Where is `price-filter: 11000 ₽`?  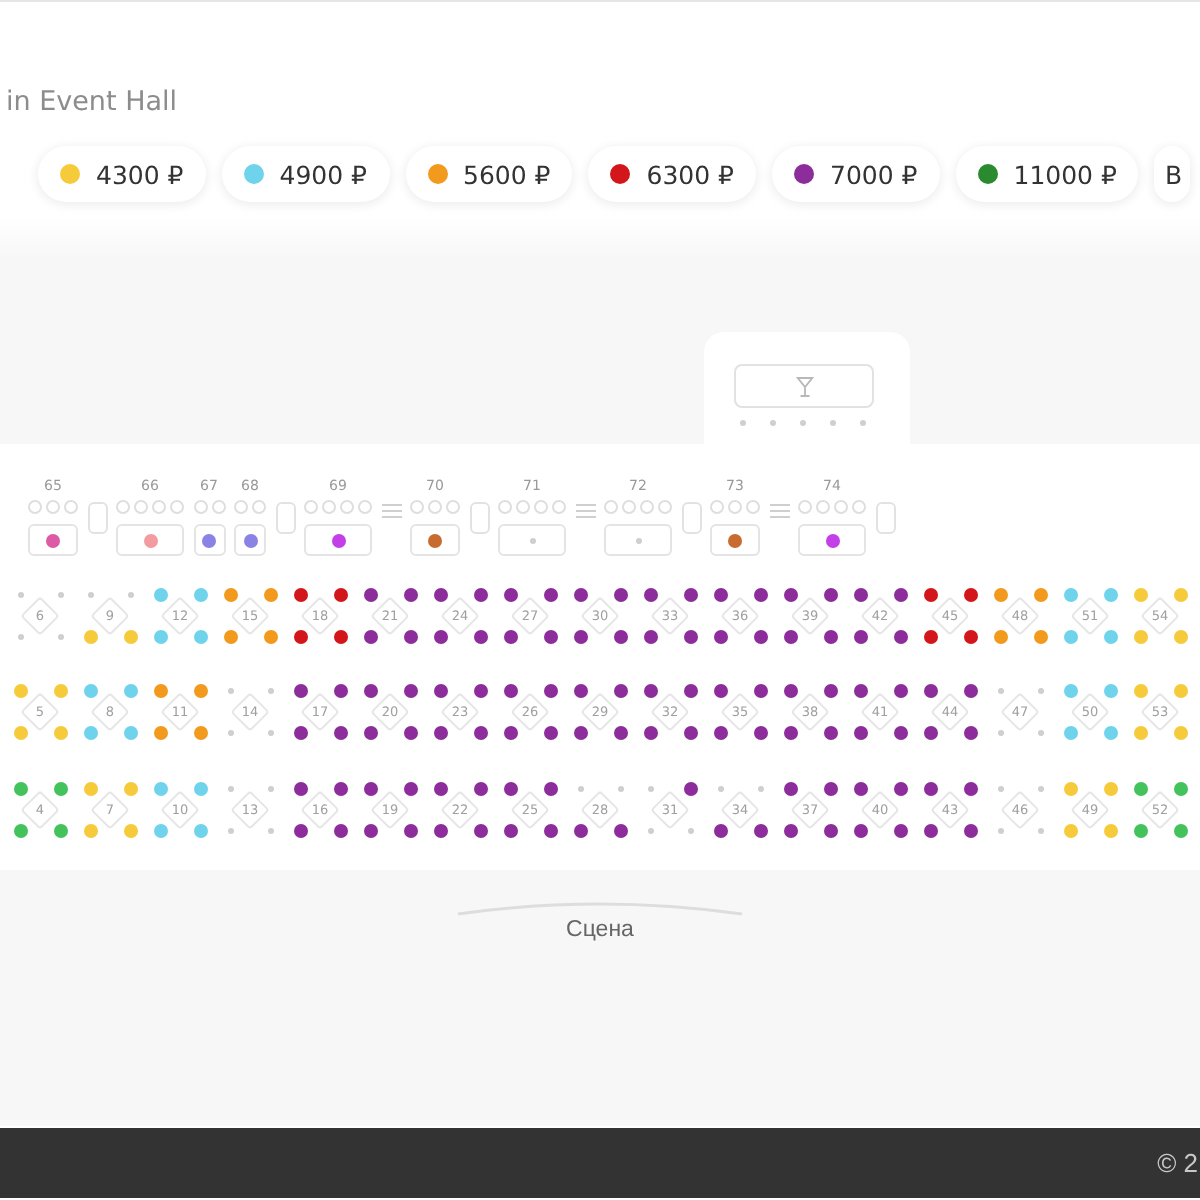 price-filter: 11000 ₽ is located at coordinates (1047, 174).